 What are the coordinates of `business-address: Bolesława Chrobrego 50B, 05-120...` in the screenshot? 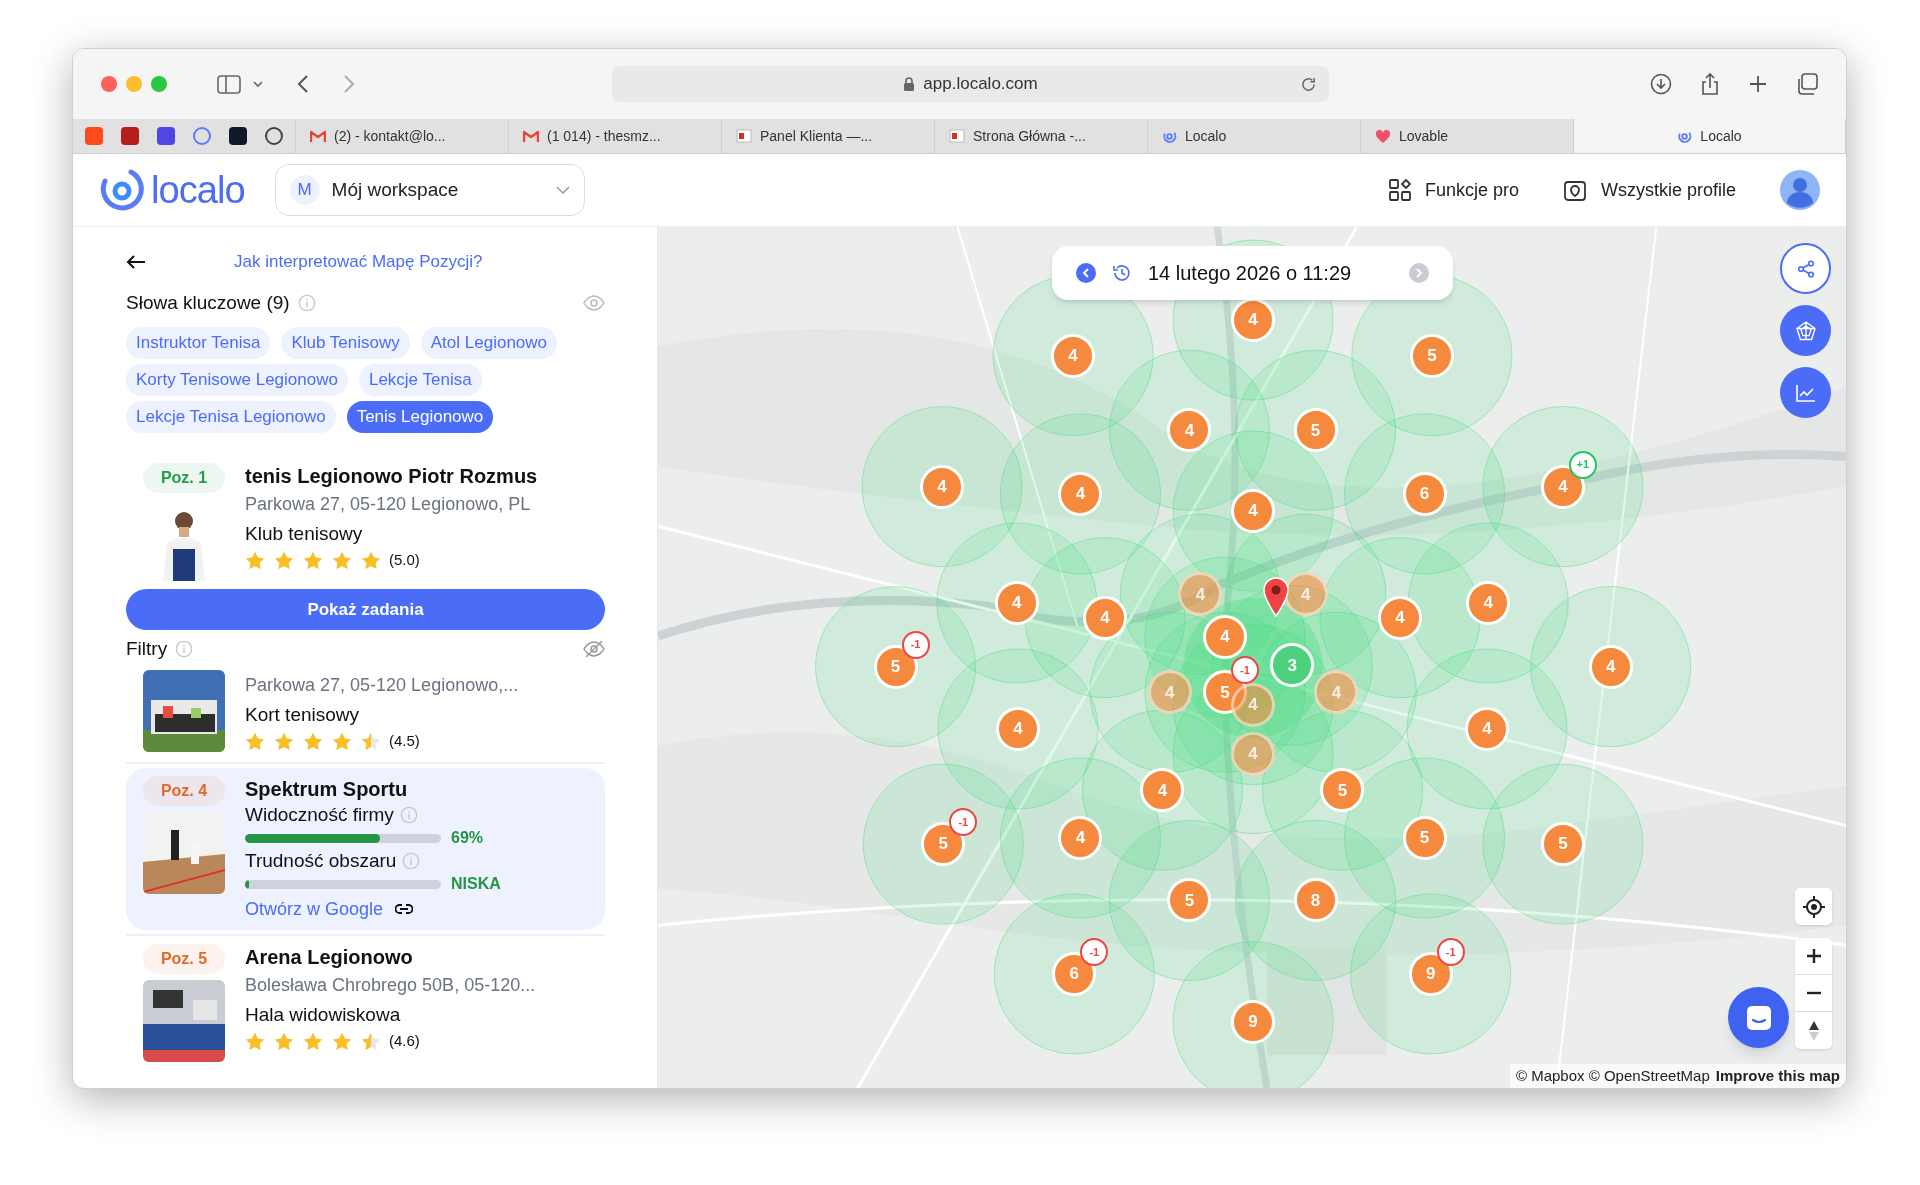 It's located at (390, 985).